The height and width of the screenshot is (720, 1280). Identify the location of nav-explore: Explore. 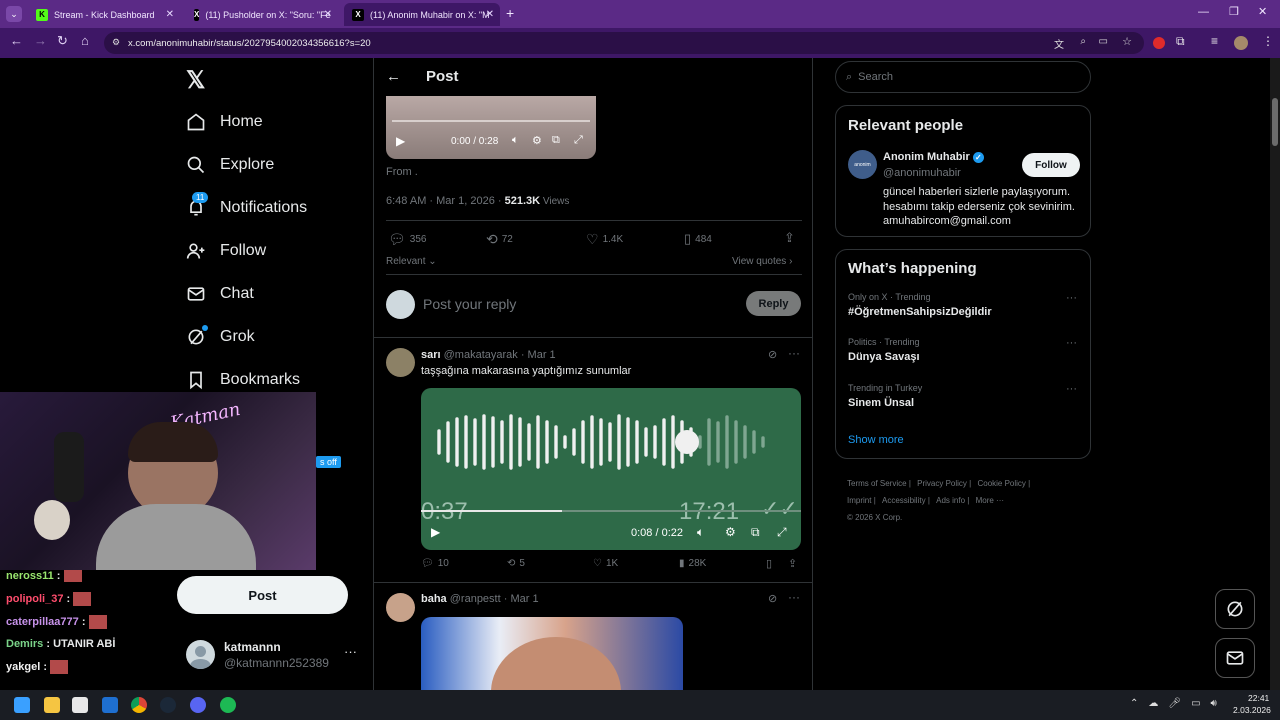
(230, 165).